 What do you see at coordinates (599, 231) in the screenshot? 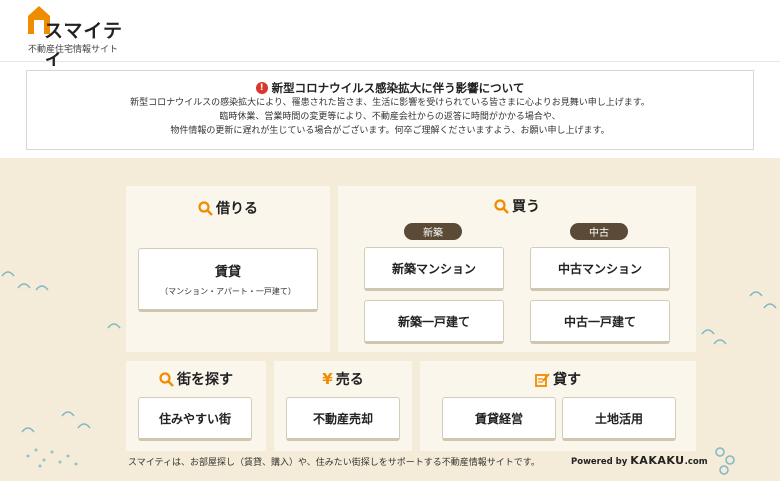
I see `used-tag: 中古` at bounding box center [599, 231].